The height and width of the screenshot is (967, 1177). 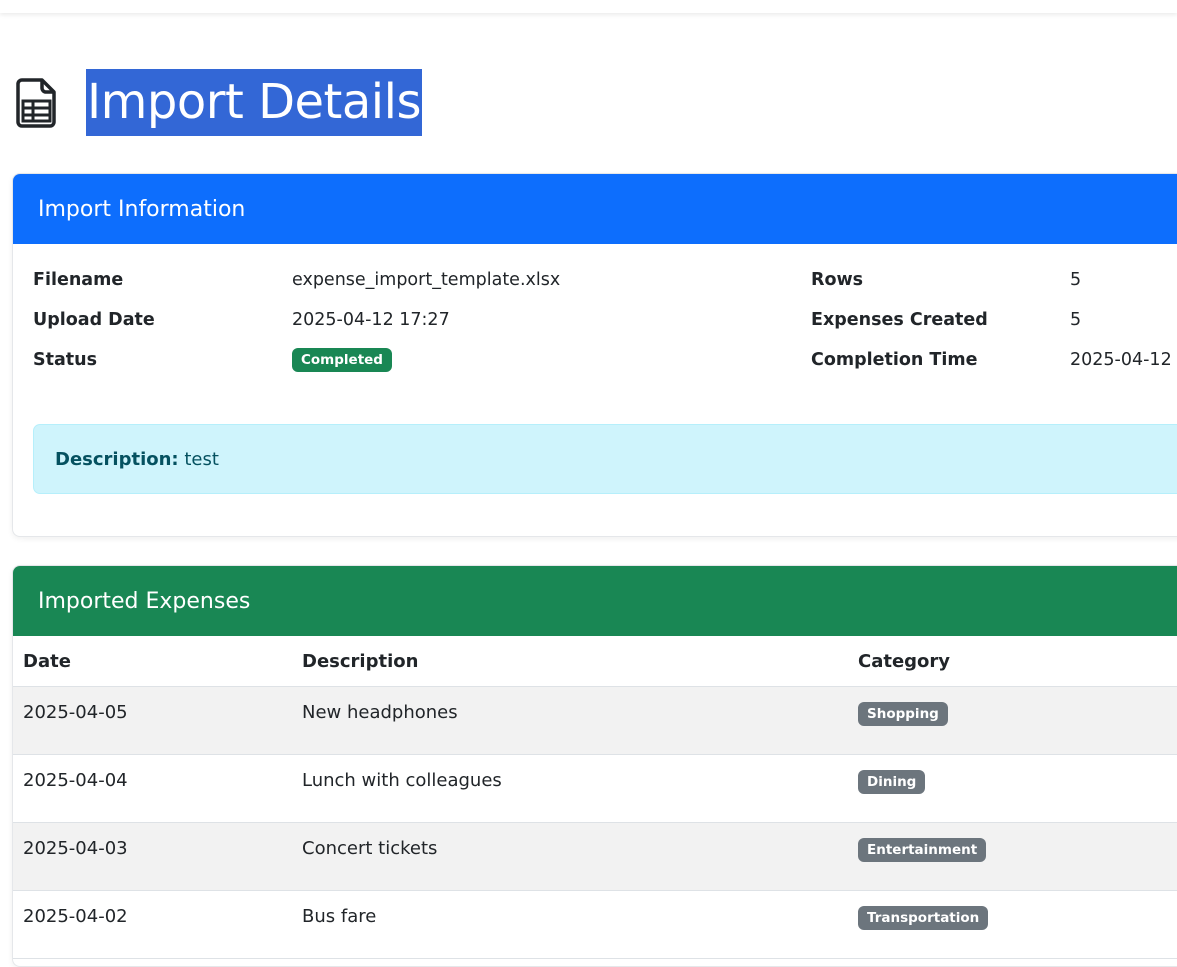 I want to click on upload-date-label: Upload Date, so click(x=94, y=320).